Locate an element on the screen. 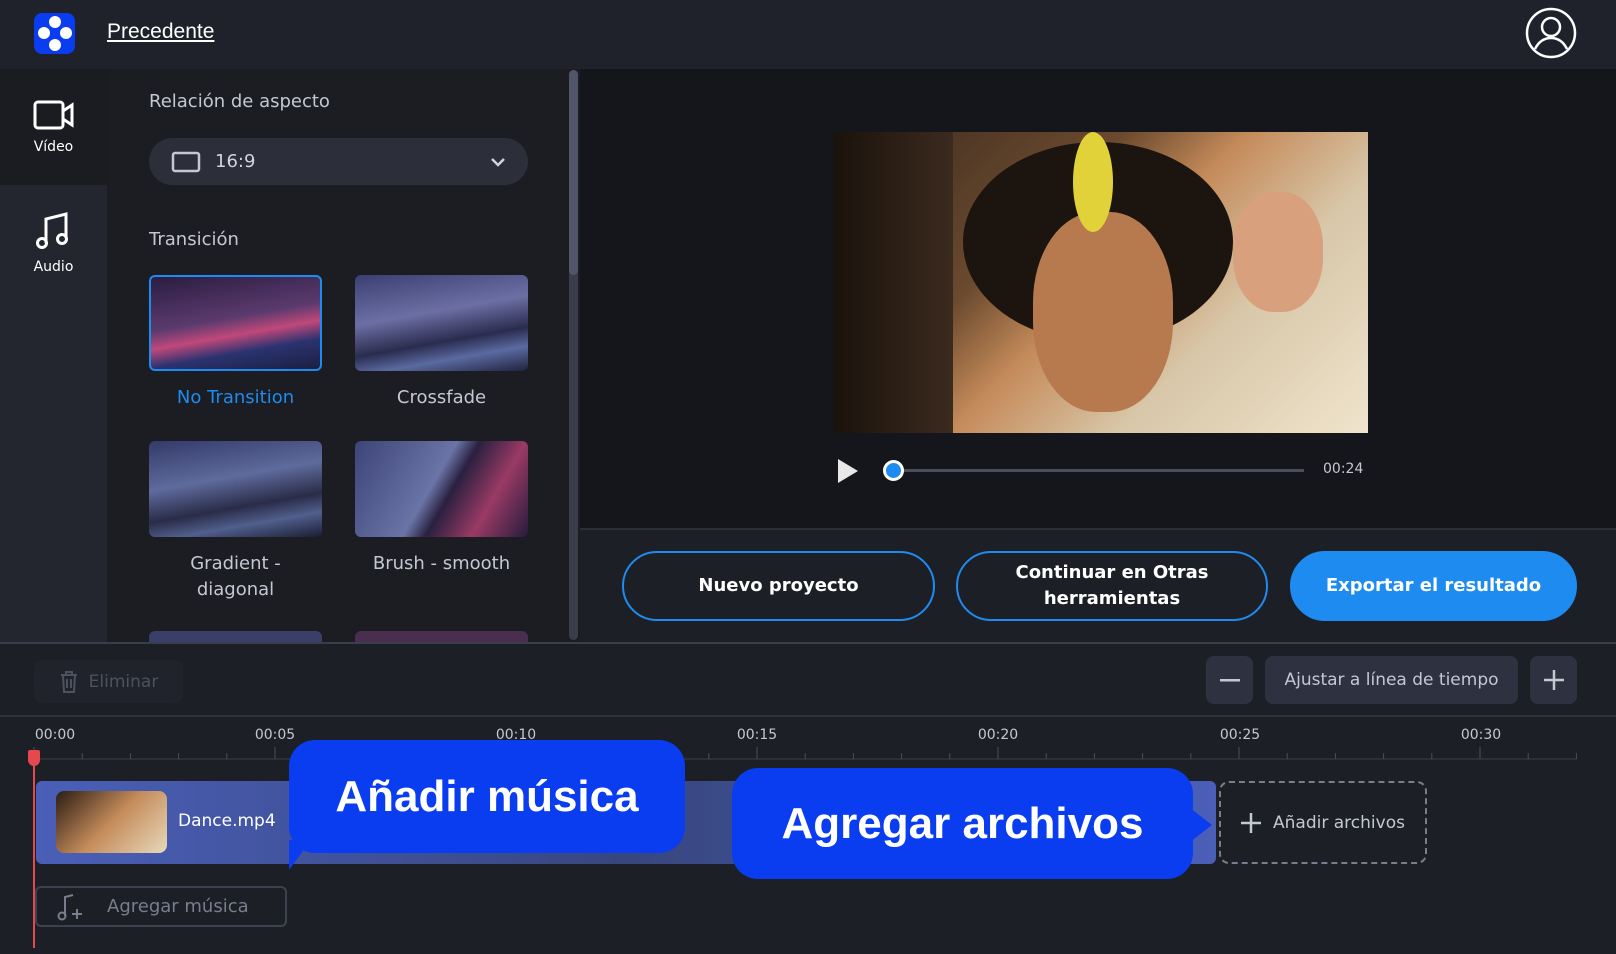 The height and width of the screenshot is (954, 1616). ruler-label: 00:00 is located at coordinates (55, 735).